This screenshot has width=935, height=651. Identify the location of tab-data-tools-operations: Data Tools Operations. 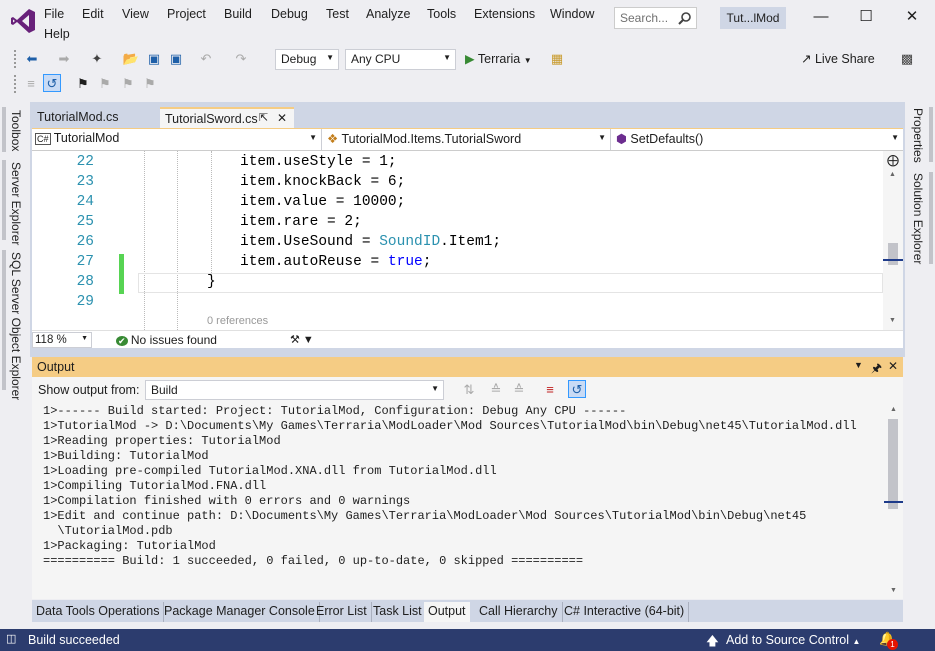
(98, 612).